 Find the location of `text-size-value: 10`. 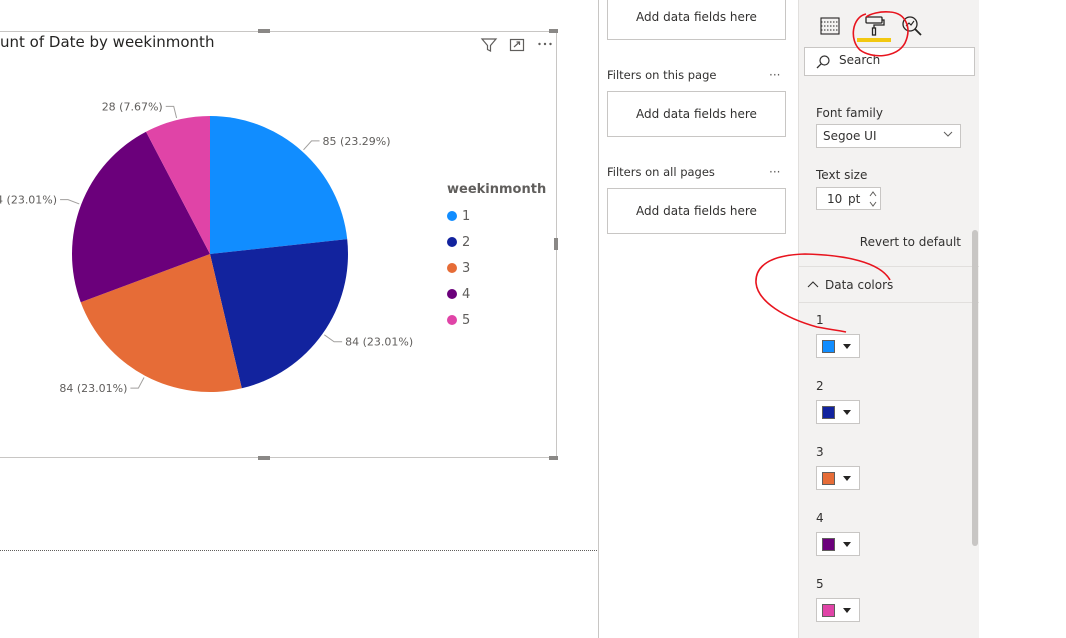

text-size-value: 10 is located at coordinates (834, 199).